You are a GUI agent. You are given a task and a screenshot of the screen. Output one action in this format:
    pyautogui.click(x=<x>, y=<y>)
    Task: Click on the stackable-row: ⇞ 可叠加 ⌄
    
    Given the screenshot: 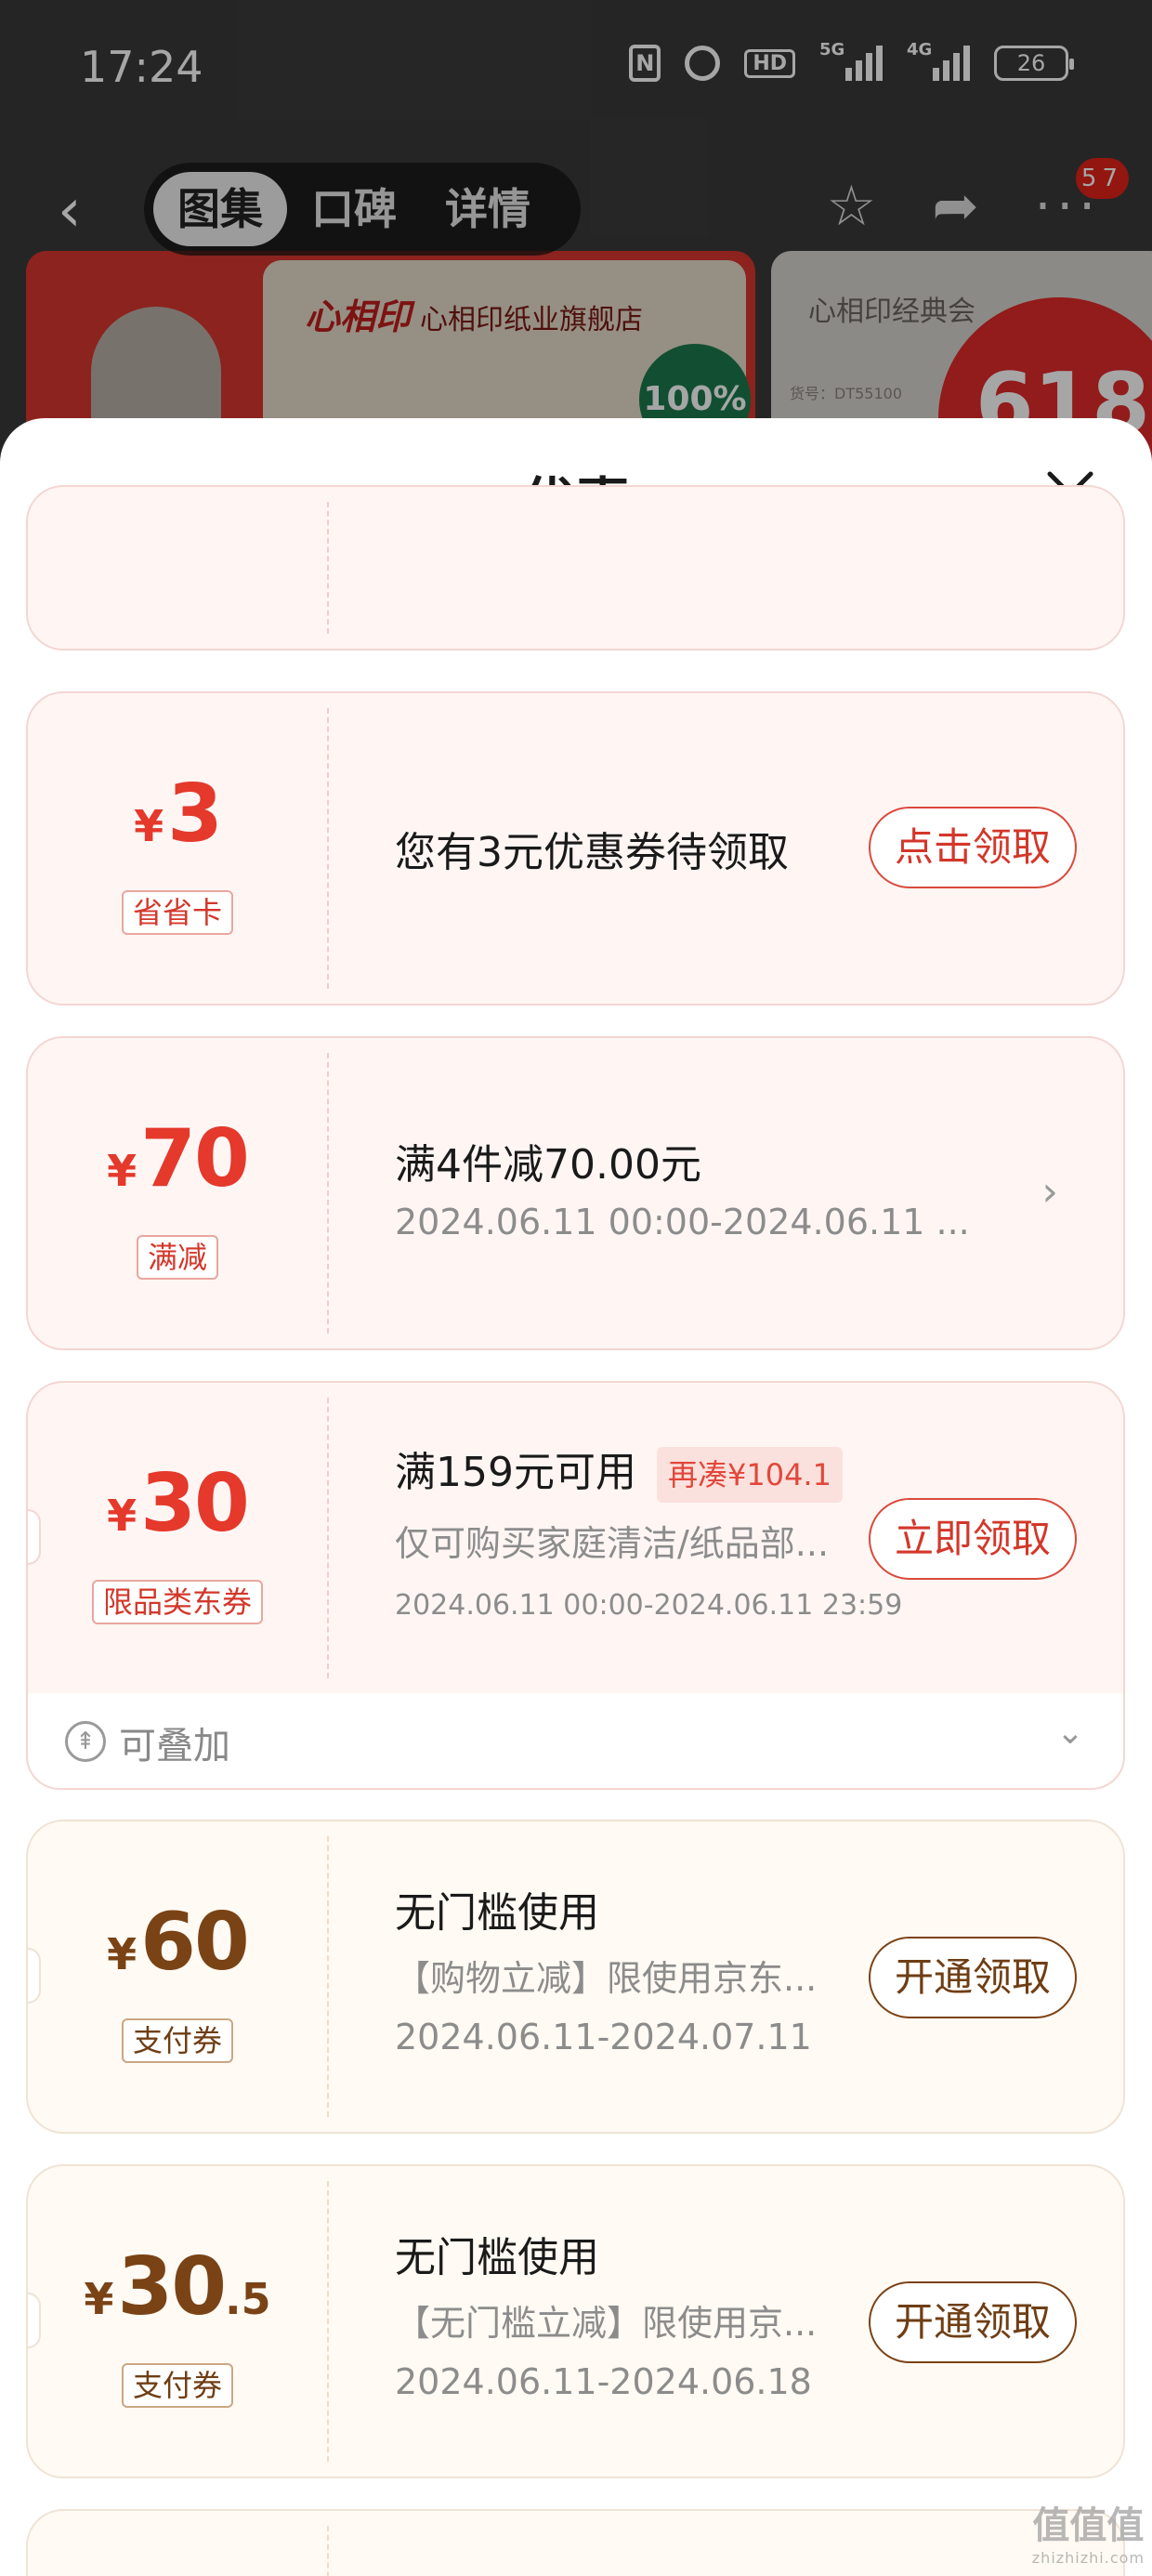 What is the action you would take?
    pyautogui.click(x=575, y=1741)
    